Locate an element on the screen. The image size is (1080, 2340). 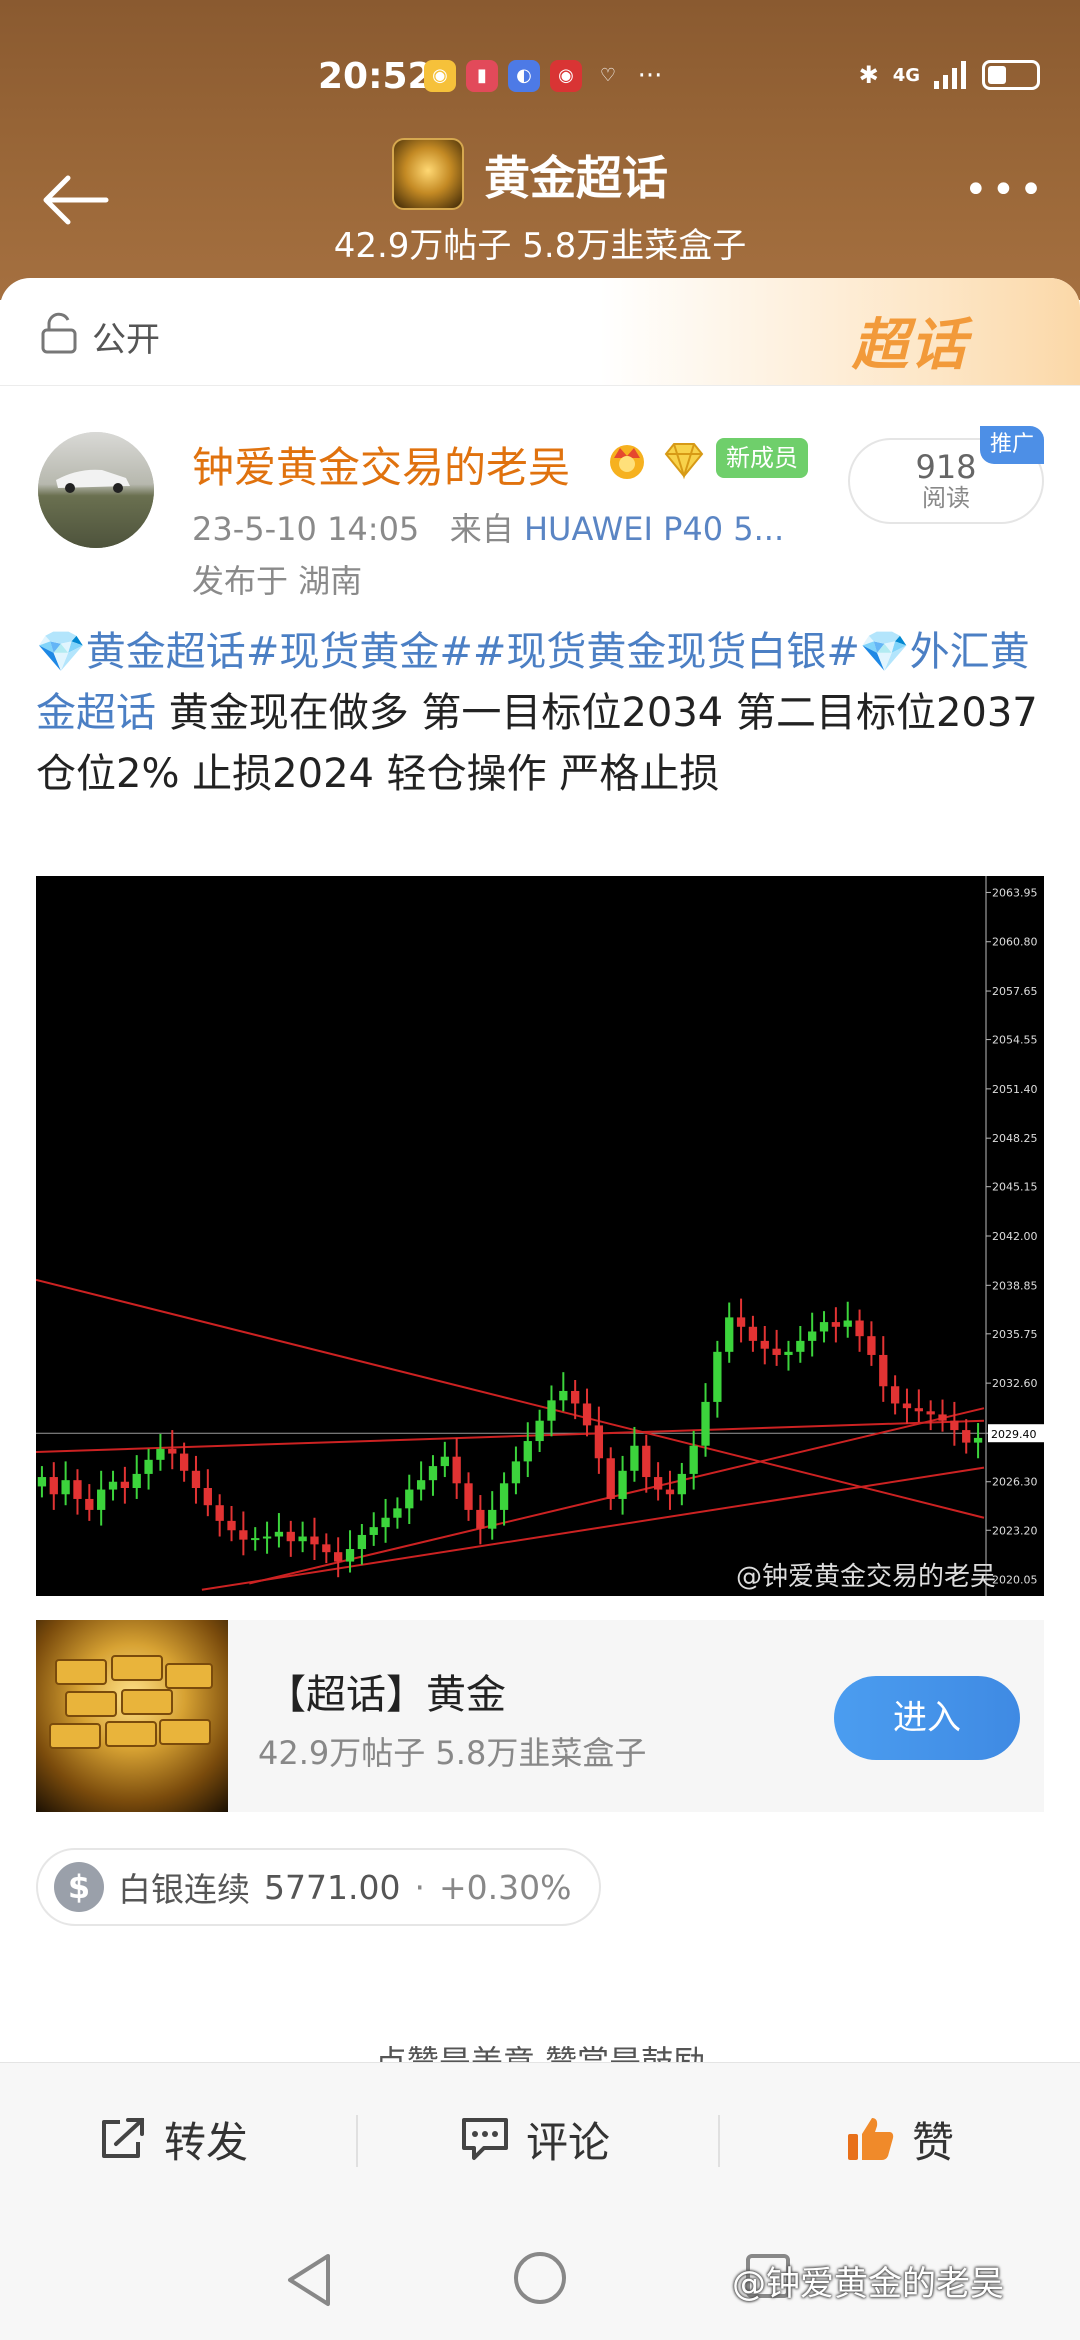
topic-card-stats: 42.9万帖子 5.8万韭菜盒子 is located at coordinates (452, 1753).